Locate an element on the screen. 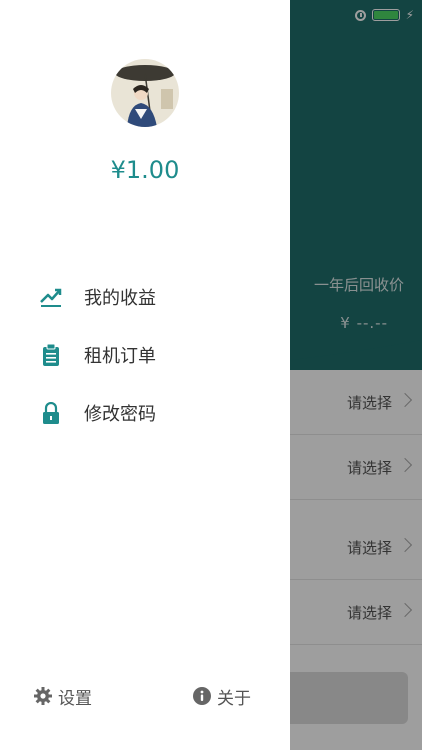 This screenshot has width=422, height=750. about-button: 关于 is located at coordinates (222, 696).